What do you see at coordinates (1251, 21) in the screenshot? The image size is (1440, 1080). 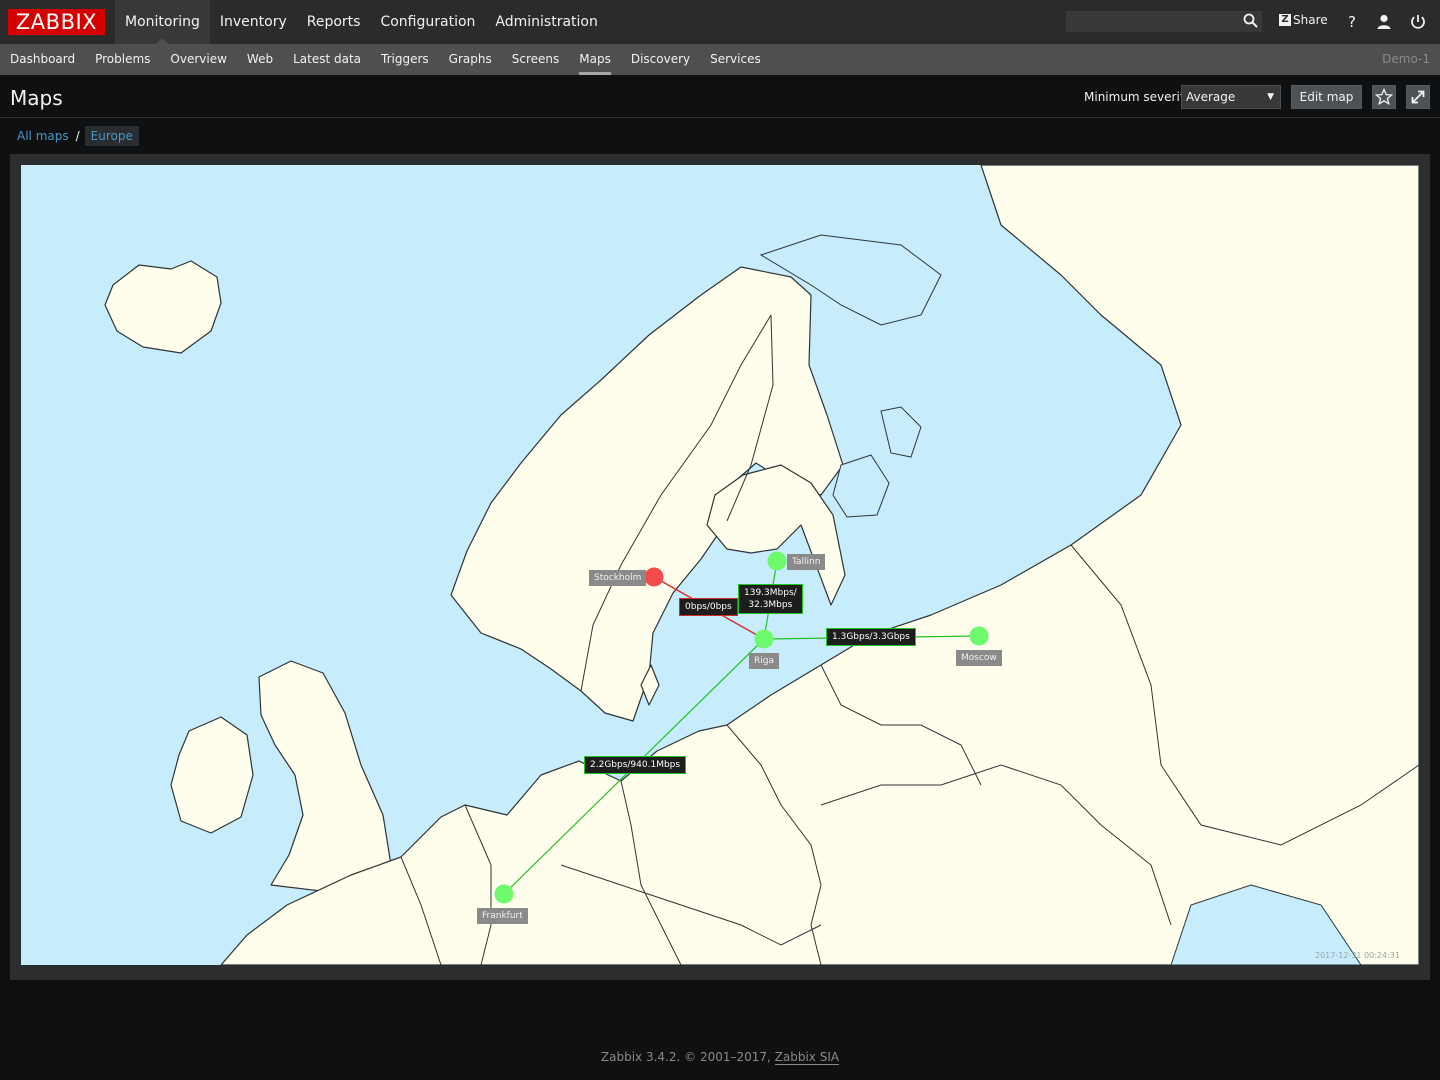 I see `search-icon` at bounding box center [1251, 21].